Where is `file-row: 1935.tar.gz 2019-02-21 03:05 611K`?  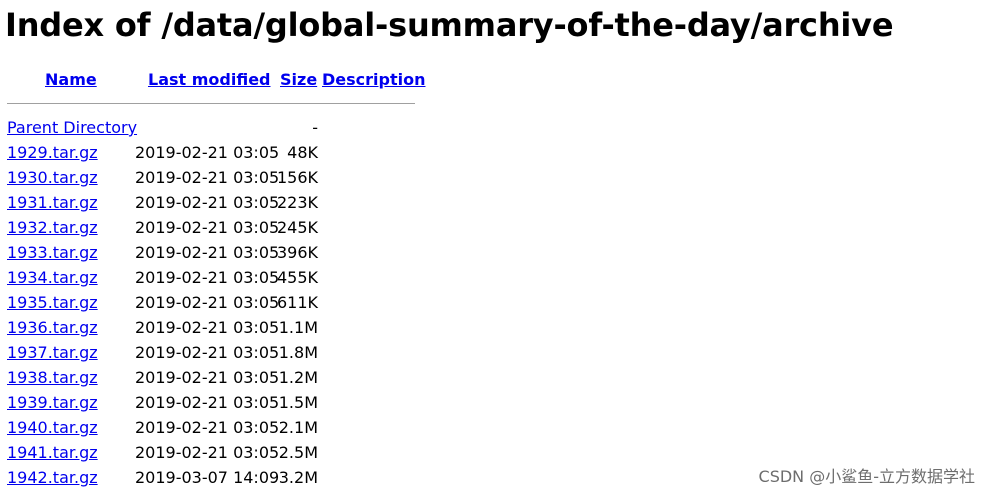 file-row: 1935.tar.gz 2019-02-21 03:05 611K is located at coordinates (217, 305).